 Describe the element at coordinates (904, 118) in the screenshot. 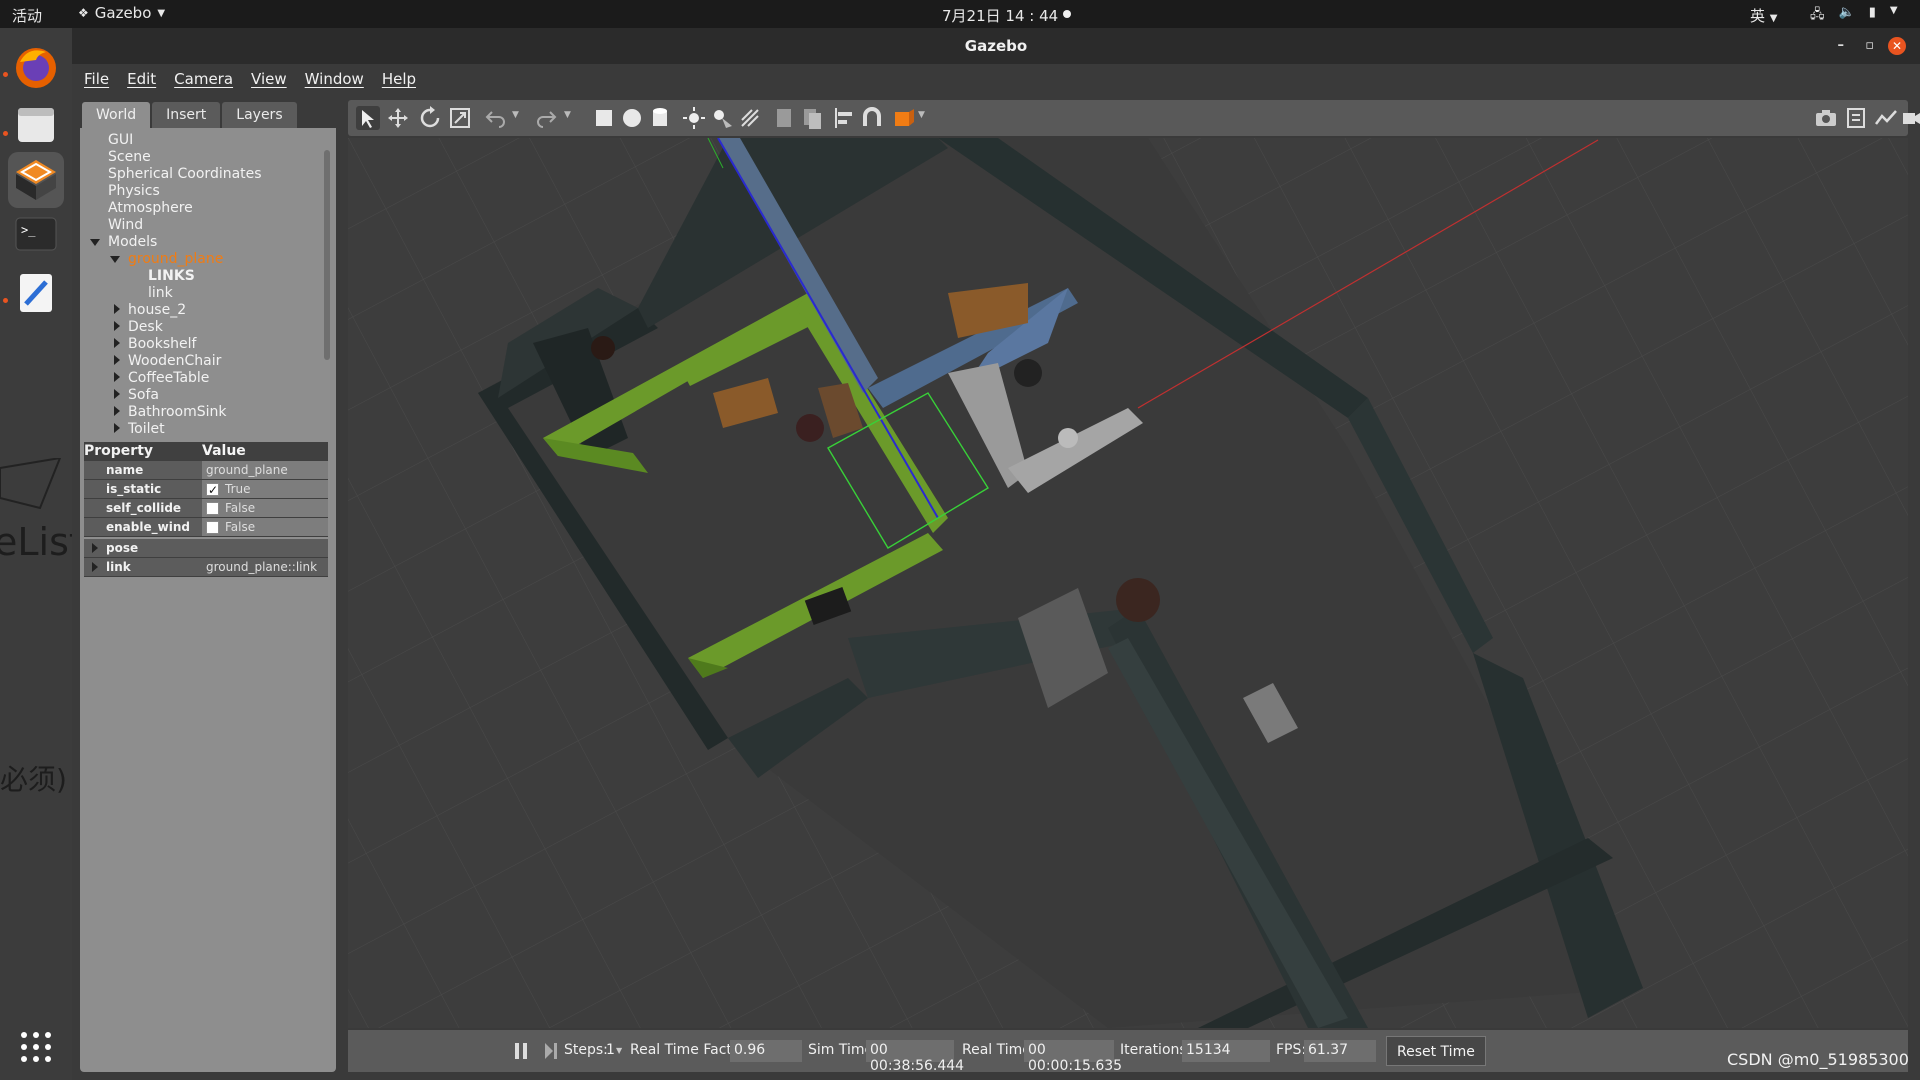

I see `view-angle-icon` at that location.